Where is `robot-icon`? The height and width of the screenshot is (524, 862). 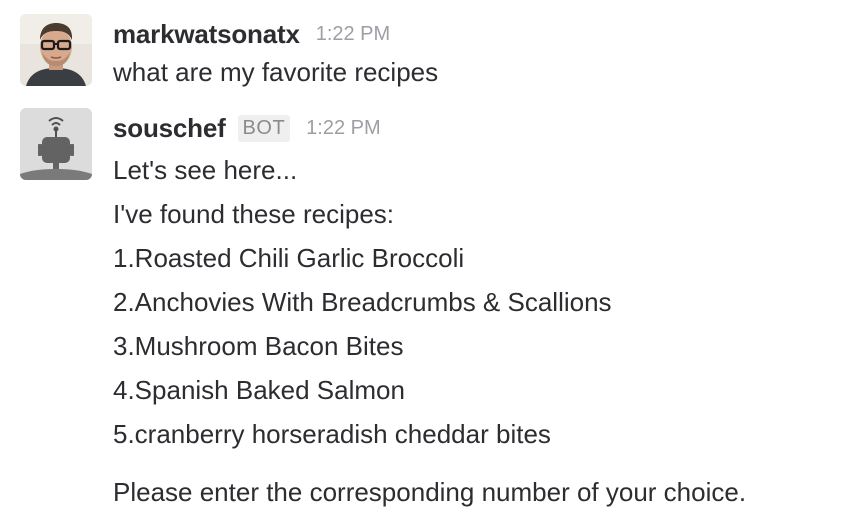 robot-icon is located at coordinates (56, 144).